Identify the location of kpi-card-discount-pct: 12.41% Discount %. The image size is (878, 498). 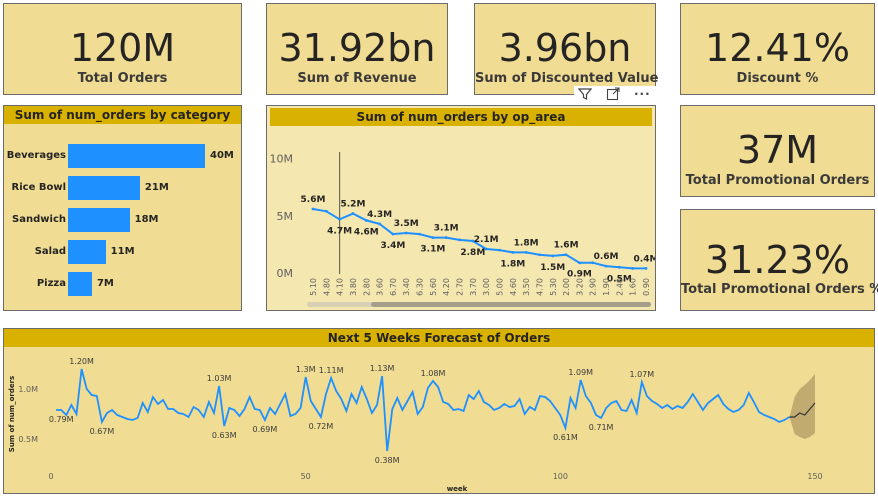
(777, 49).